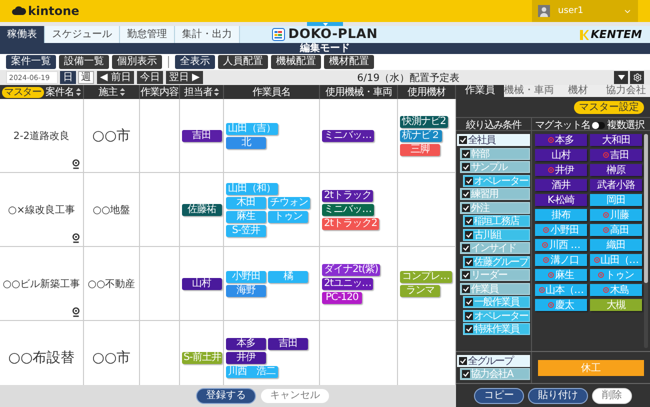  Describe the element at coordinates (68, 77) in the screenshot. I see `period-button: 日` at that location.